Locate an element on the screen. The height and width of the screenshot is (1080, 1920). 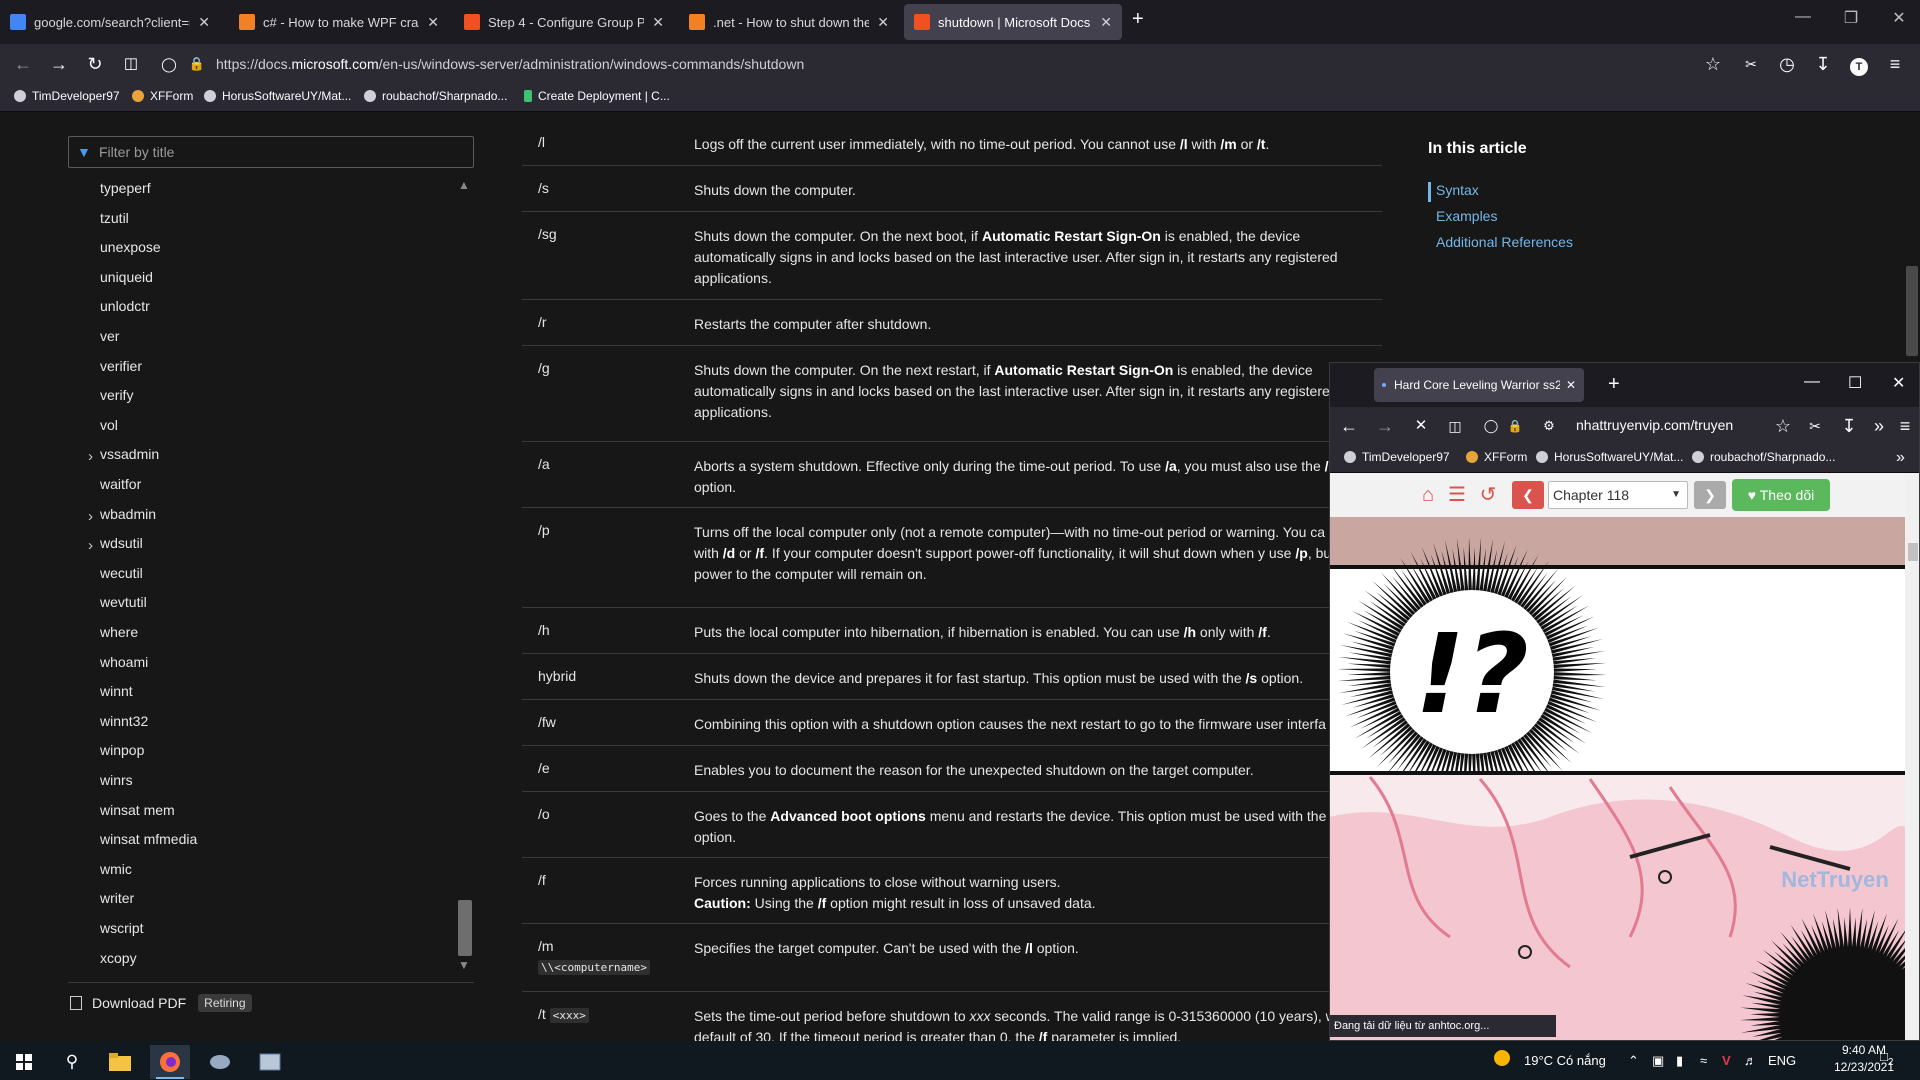
network-status-icon: ▣ is located at coordinates (1658, 1061).